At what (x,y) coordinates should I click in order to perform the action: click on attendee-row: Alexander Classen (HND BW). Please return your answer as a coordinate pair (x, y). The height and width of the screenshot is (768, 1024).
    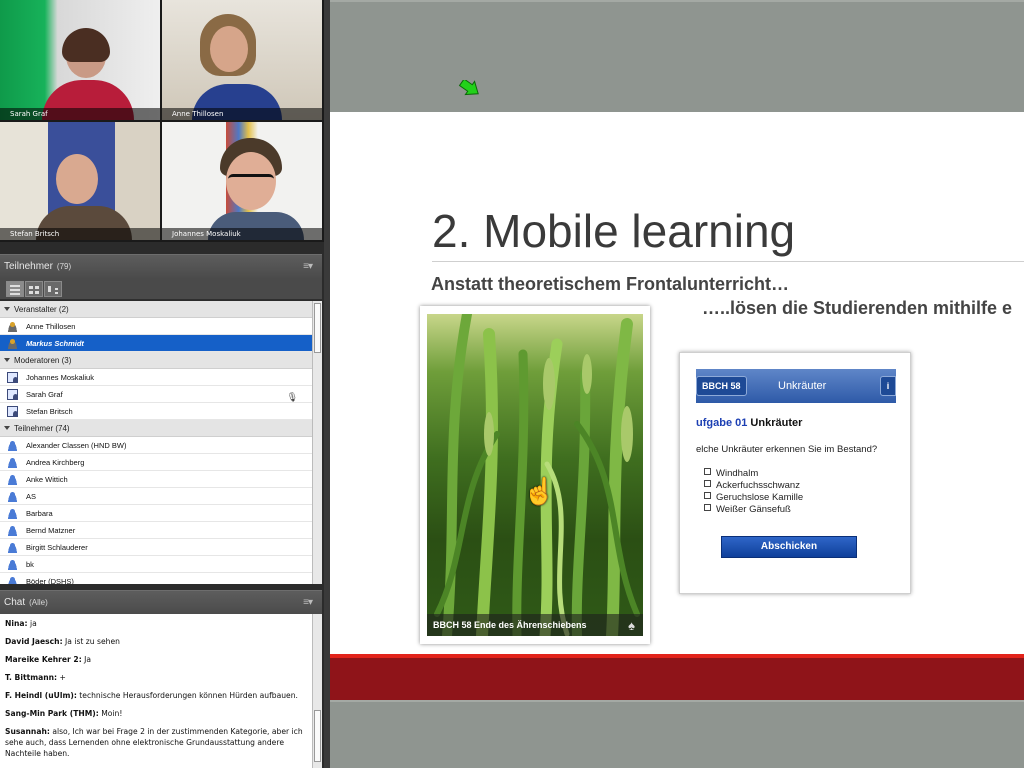
    Looking at the image, I should click on (156, 445).